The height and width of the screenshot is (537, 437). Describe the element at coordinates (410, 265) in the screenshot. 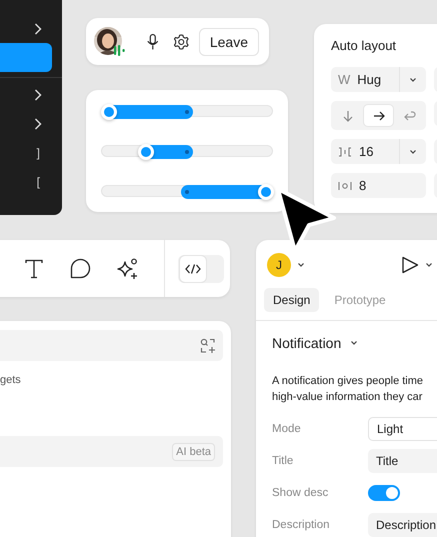

I see `play-icon` at that location.